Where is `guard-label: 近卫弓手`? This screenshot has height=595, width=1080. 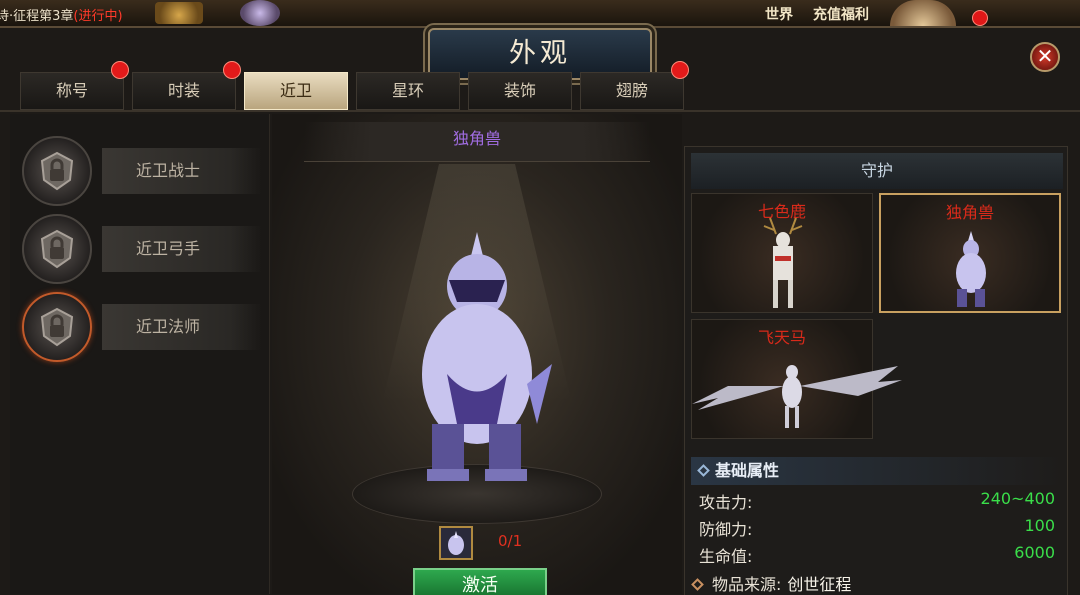 guard-label: 近卫弓手 is located at coordinates (182, 249).